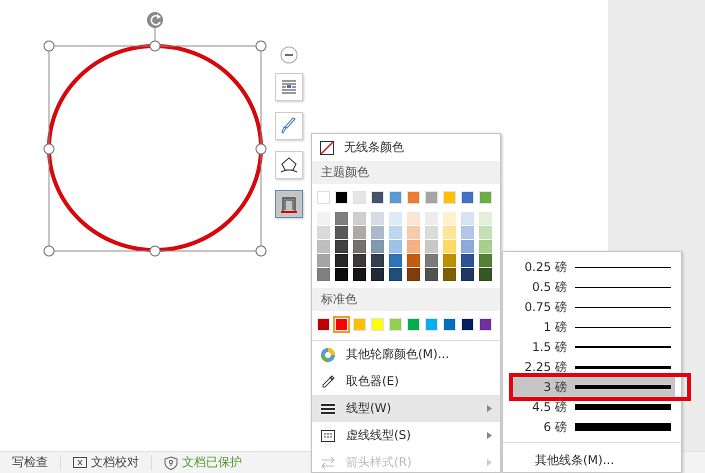  Describe the element at coordinates (592, 427) in the screenshot. I see `line-weight-option: 6 磅` at that location.